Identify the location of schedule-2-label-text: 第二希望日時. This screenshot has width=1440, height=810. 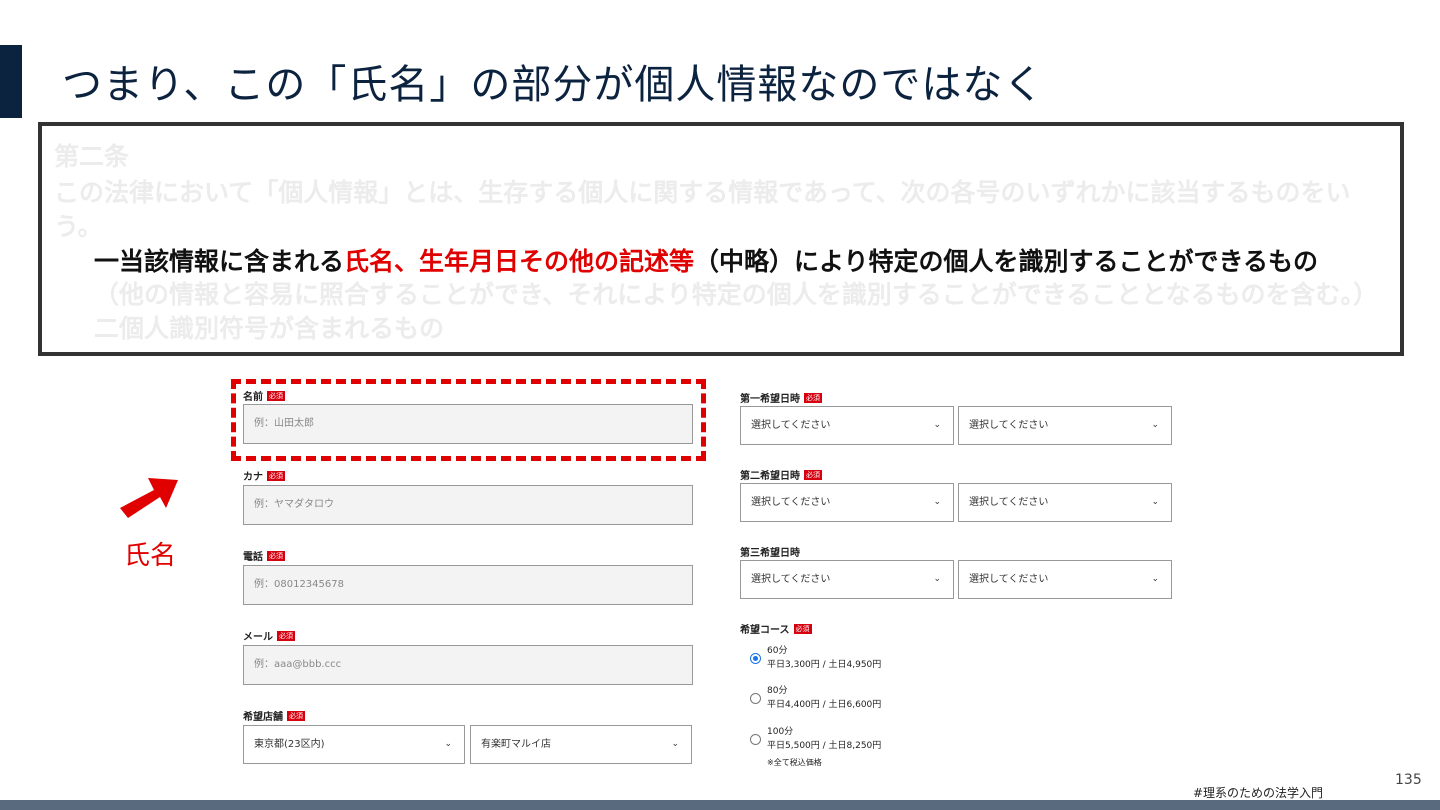
(770, 476).